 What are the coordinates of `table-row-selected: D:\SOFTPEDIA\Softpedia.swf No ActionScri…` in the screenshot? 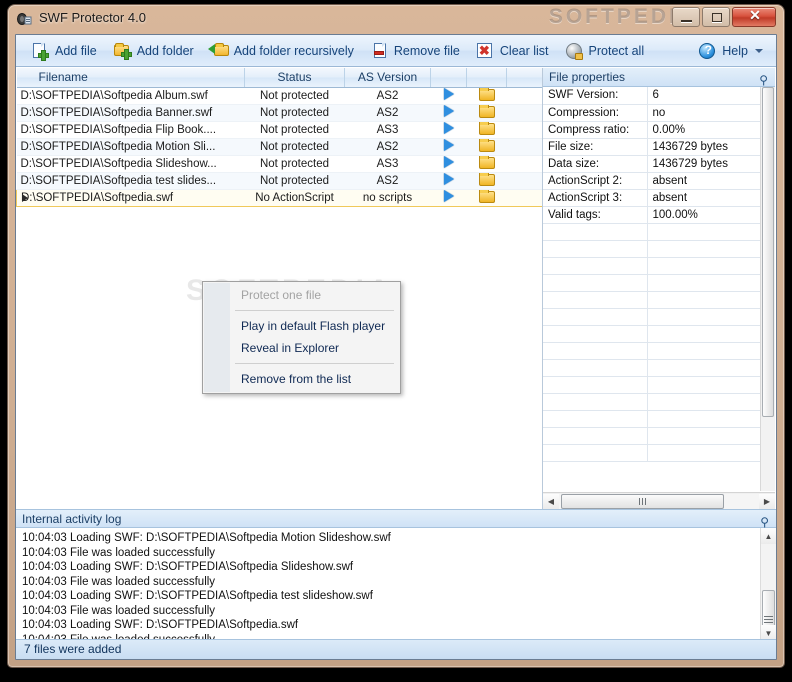 It's located at (279, 197).